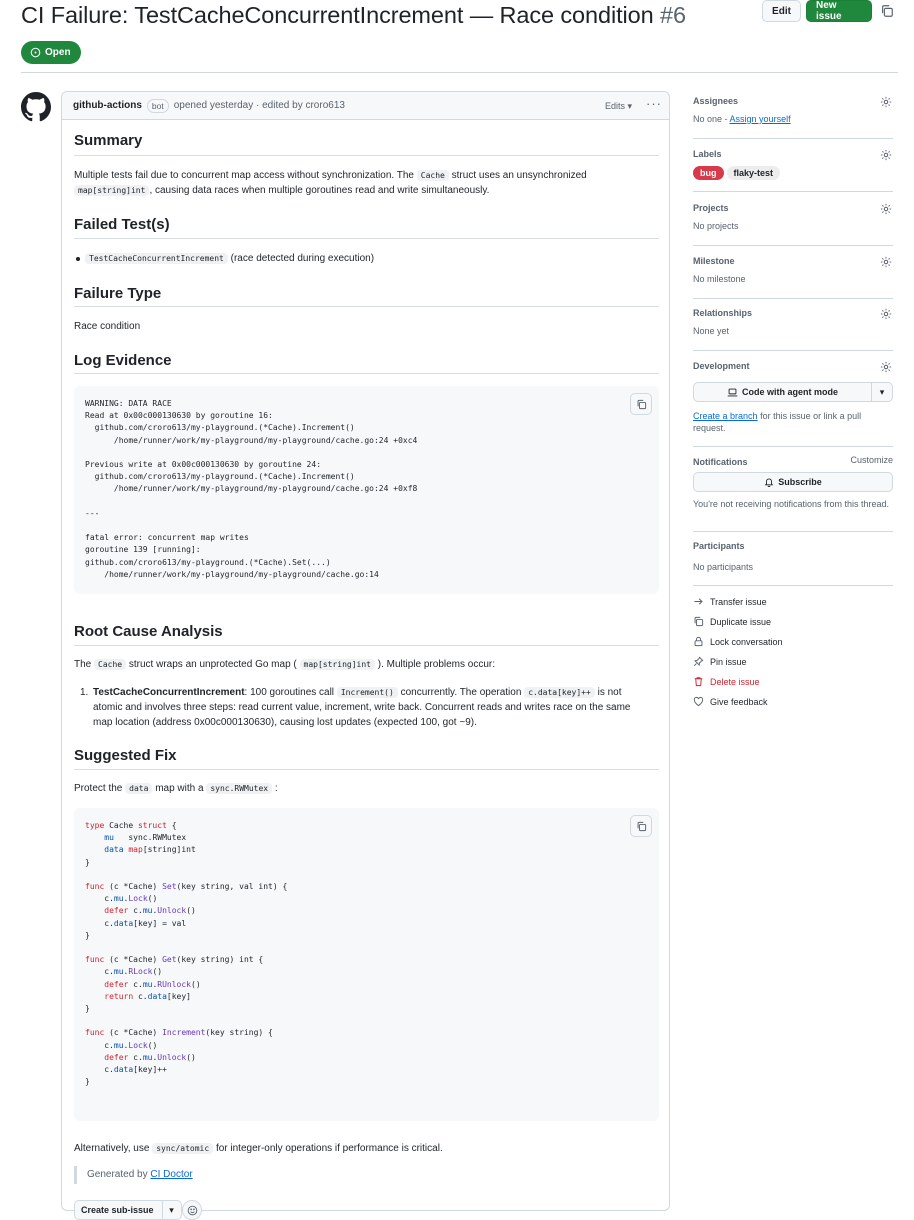 This screenshot has width=914, height=1220. Describe the element at coordinates (112, 1148) in the screenshot. I see `alt-text-1: Alternatively, use` at that location.